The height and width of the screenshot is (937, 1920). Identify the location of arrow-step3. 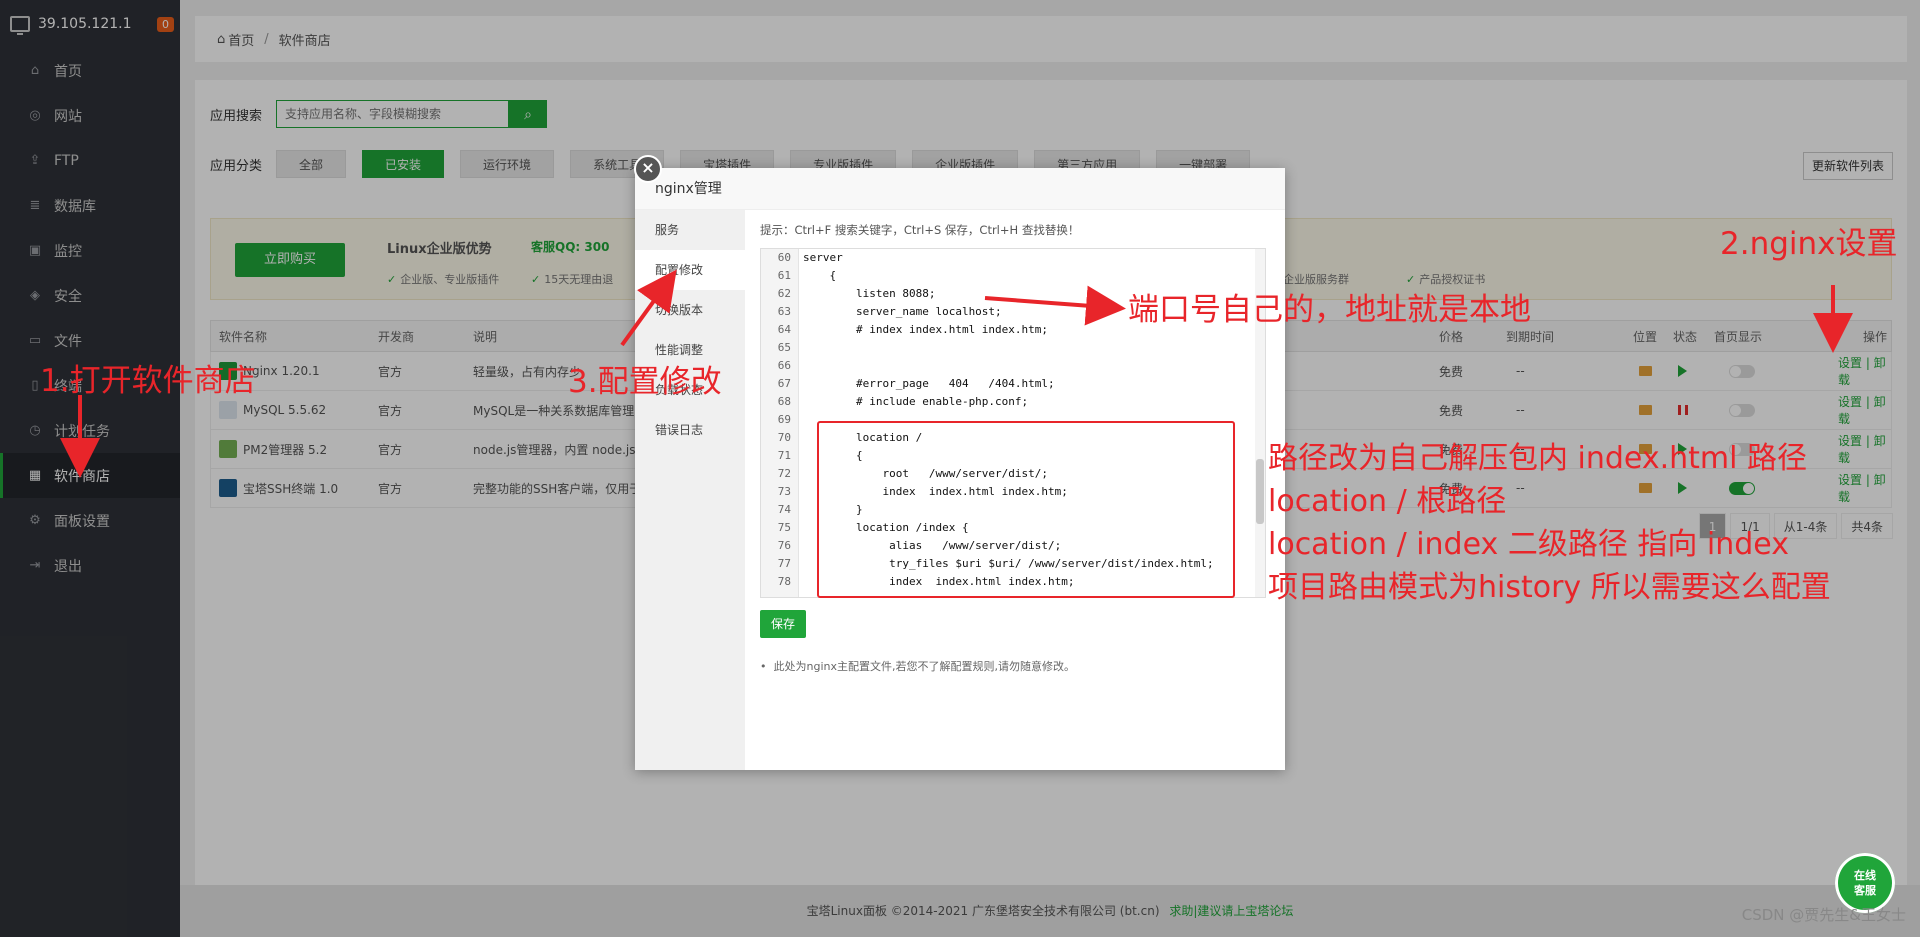
(648, 308).